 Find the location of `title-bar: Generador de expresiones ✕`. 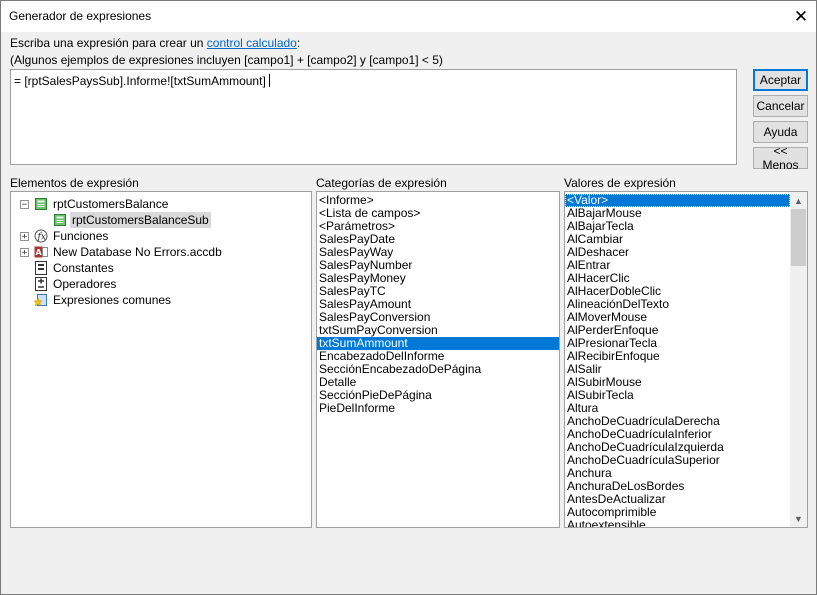

title-bar: Generador de expresiones ✕ is located at coordinates (408, 16).